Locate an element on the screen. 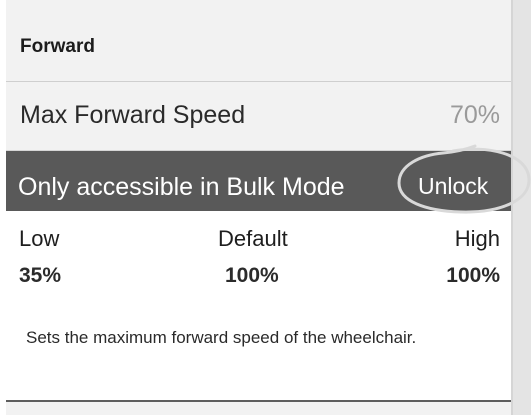 The width and height of the screenshot is (531, 415). section-title: Forward is located at coordinates (57, 46).